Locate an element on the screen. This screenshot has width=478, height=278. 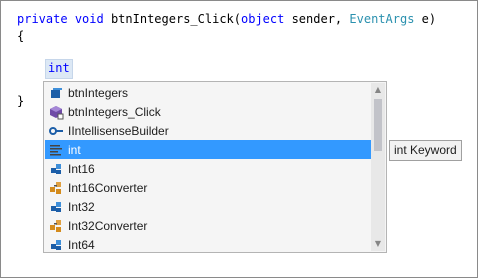
quickinfo-tooltip: int Keyword is located at coordinates (425, 150).